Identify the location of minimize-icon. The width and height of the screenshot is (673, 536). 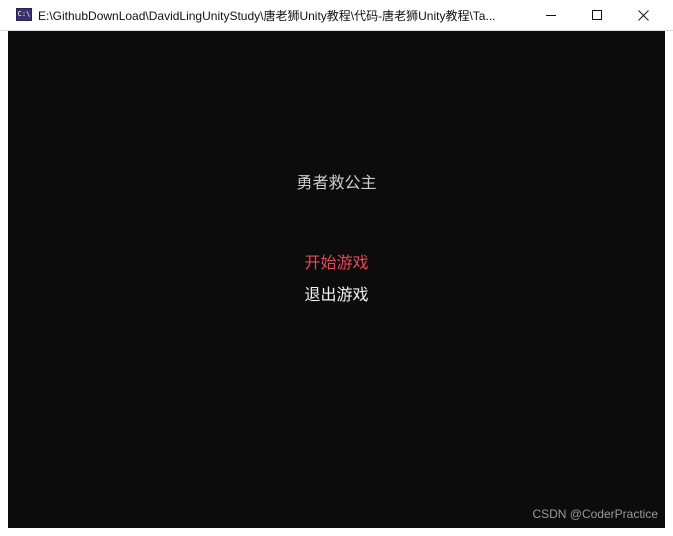
(551, 15).